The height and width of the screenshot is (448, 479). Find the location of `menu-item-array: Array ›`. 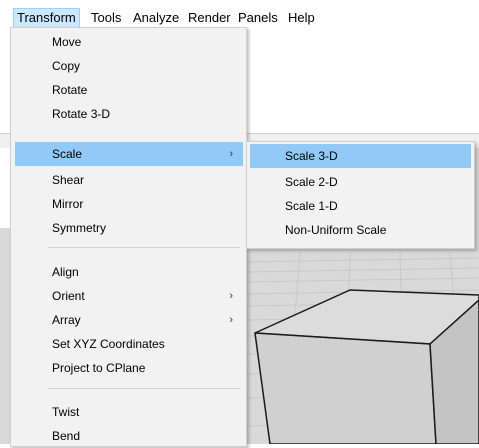

menu-item-array: Array › is located at coordinates (129, 320).